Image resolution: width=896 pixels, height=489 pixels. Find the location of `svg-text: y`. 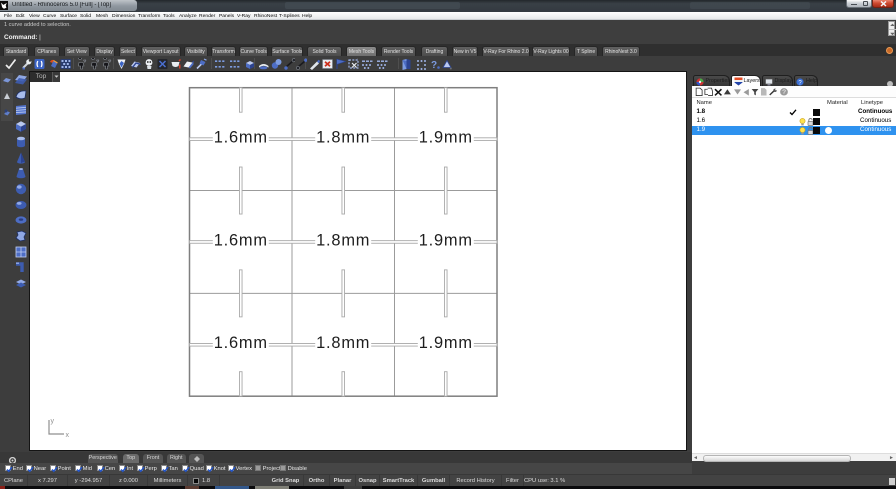

svg-text: y is located at coordinates (53, 421).